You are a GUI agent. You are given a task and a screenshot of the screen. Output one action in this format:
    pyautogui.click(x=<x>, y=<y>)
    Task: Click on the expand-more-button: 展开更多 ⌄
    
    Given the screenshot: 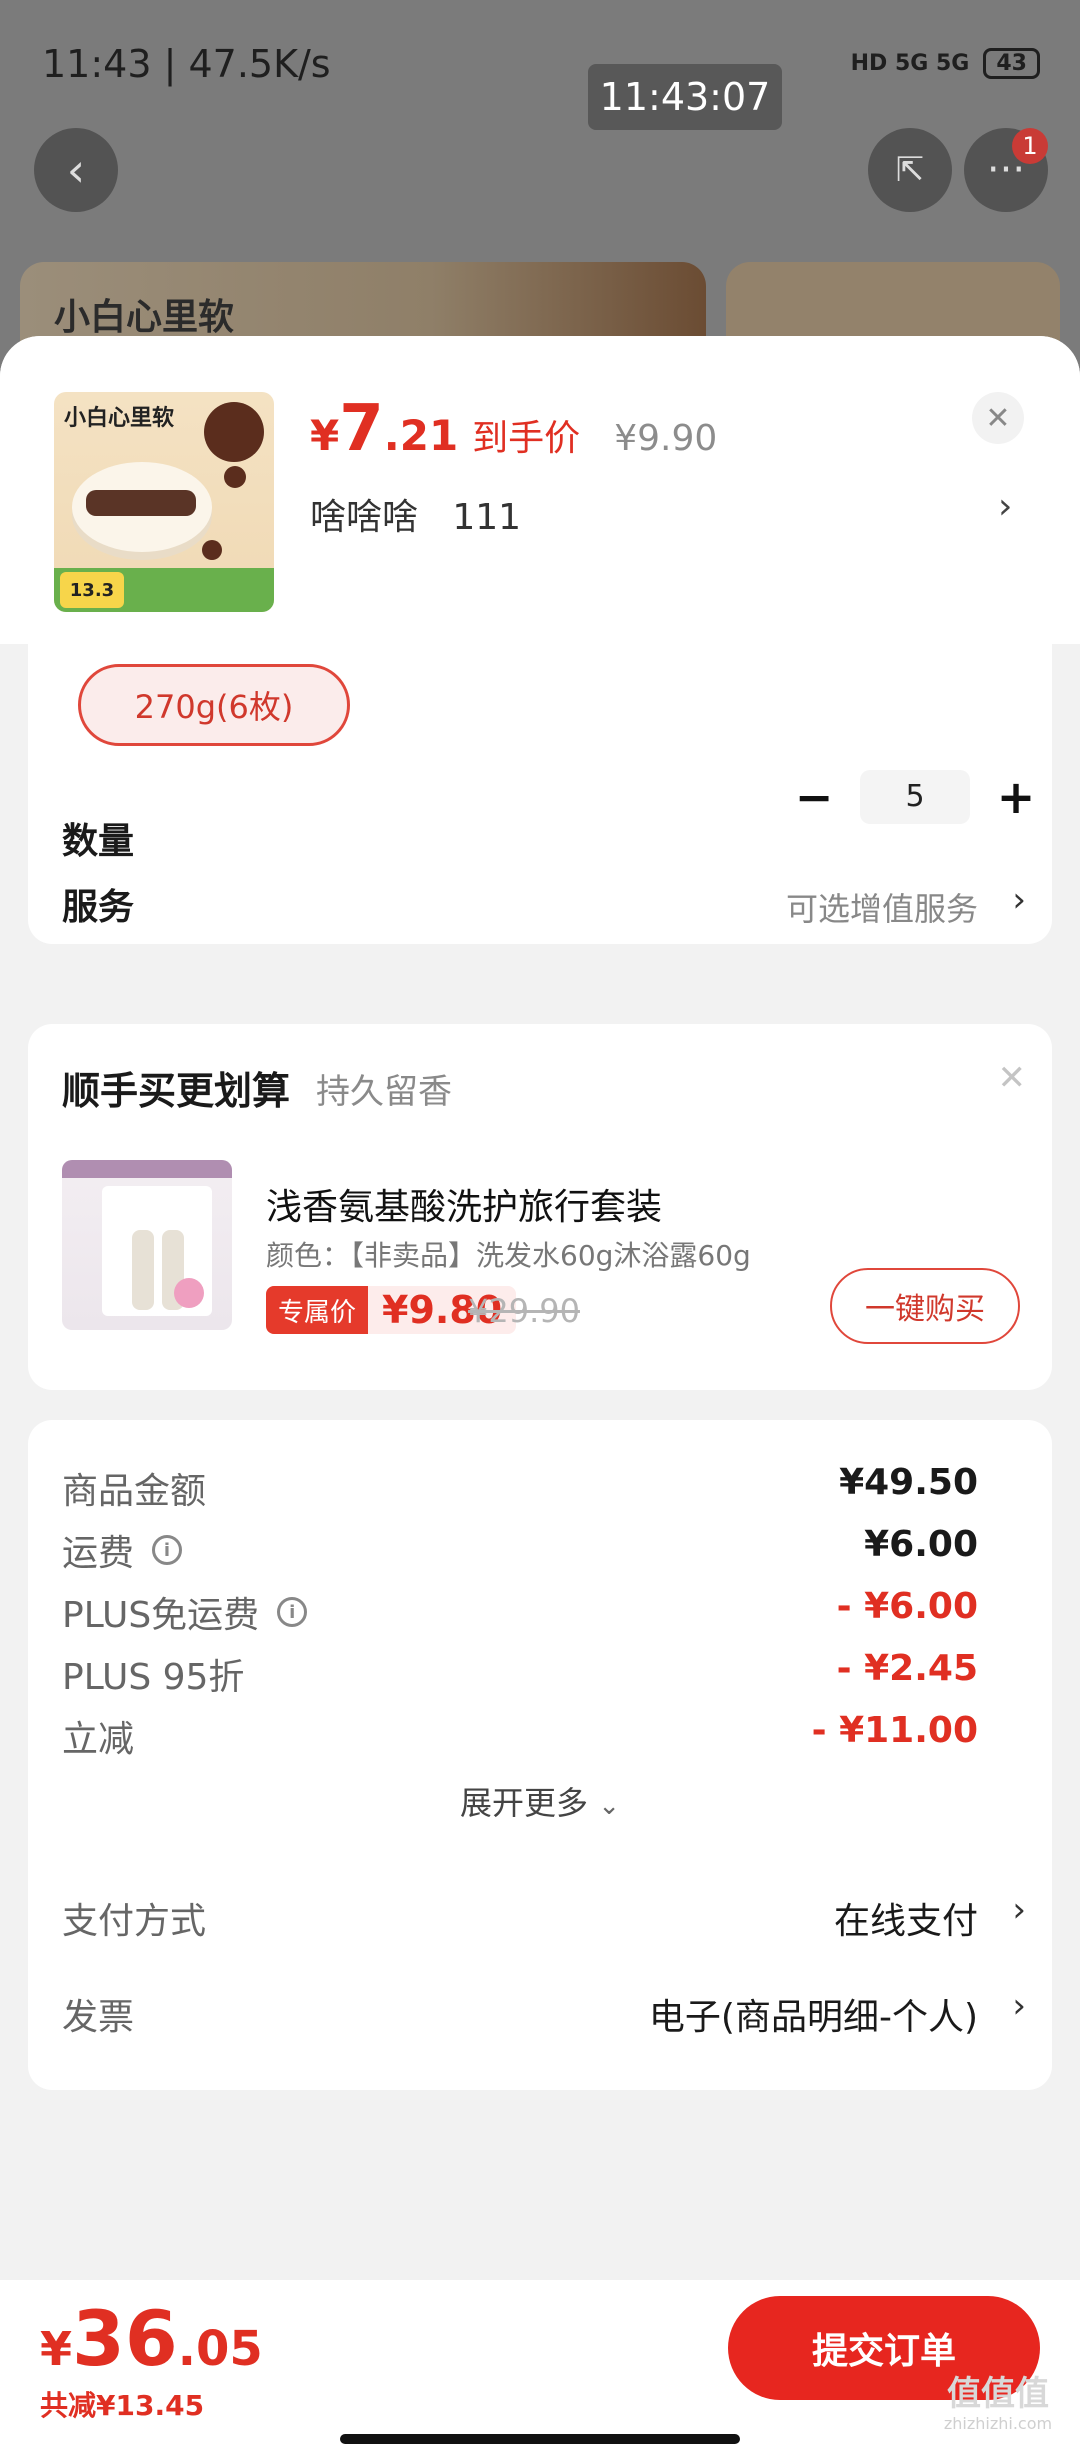 What is the action you would take?
    pyautogui.click(x=540, y=1801)
    